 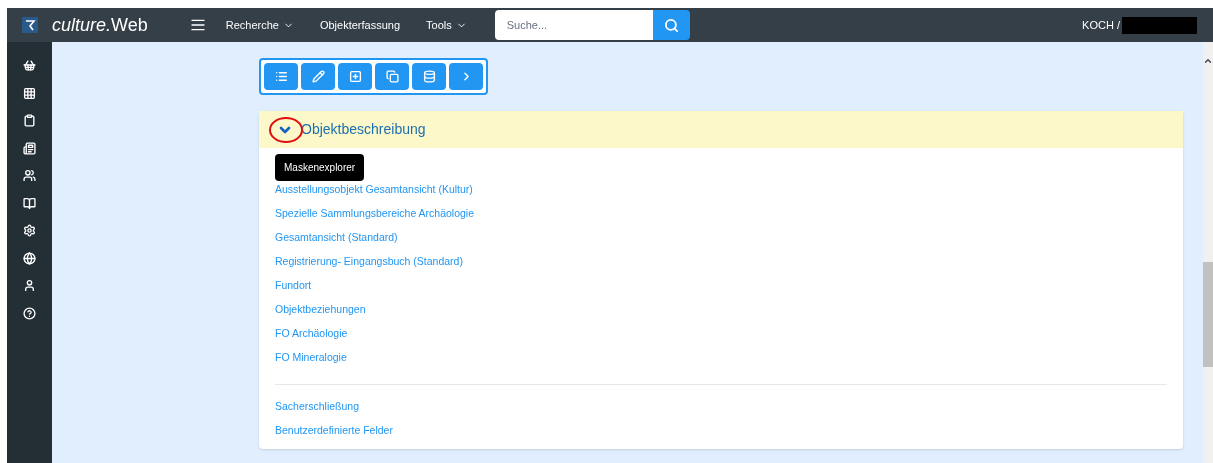 I want to click on menu-icon, so click(x=197, y=25).